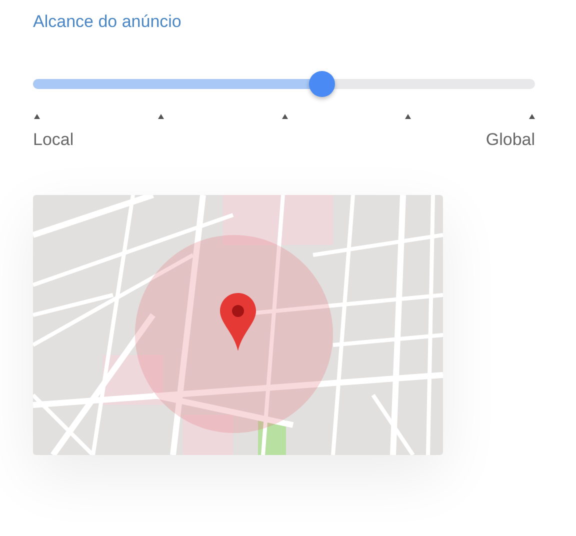 The height and width of the screenshot is (536, 576). Describe the element at coordinates (322, 84) in the screenshot. I see `slider-thumb` at that location.